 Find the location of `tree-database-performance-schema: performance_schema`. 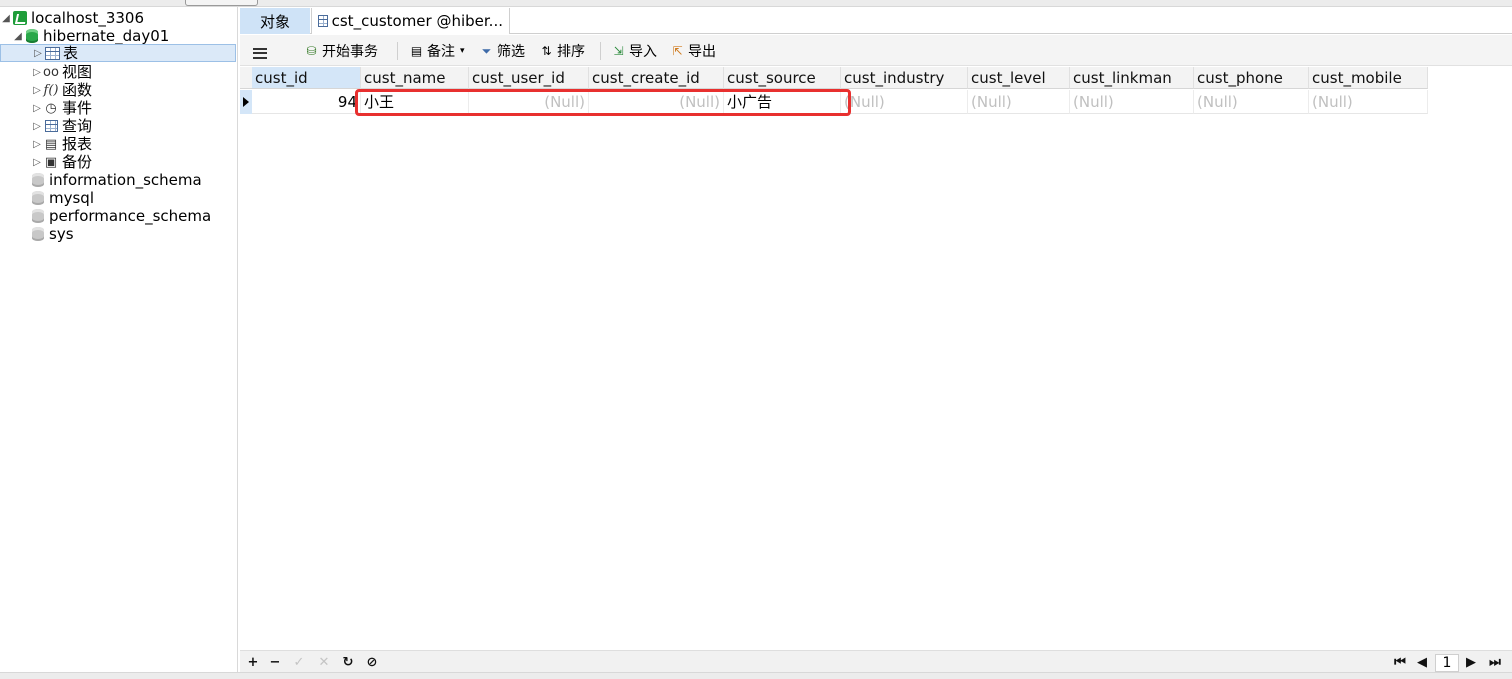

tree-database-performance-schema: performance_schema is located at coordinates (118, 216).